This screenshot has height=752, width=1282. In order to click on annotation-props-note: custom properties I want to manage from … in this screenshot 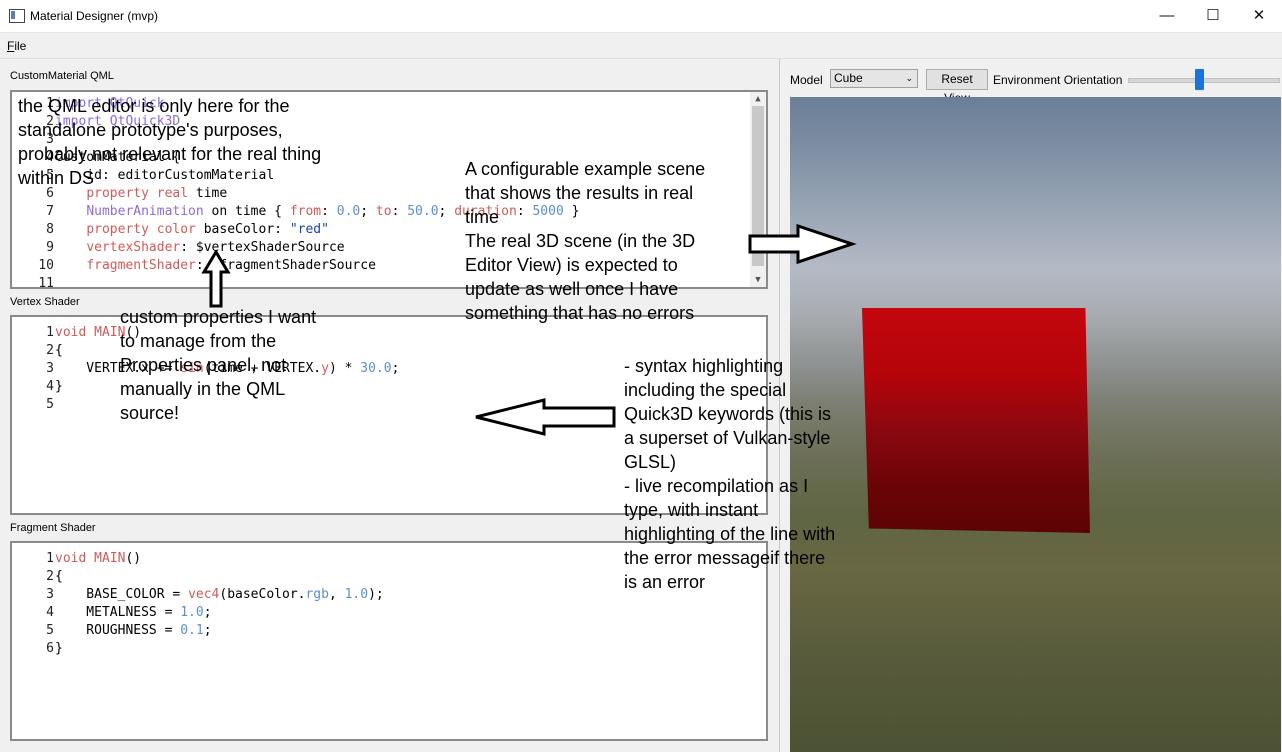, I will do `click(218, 365)`.